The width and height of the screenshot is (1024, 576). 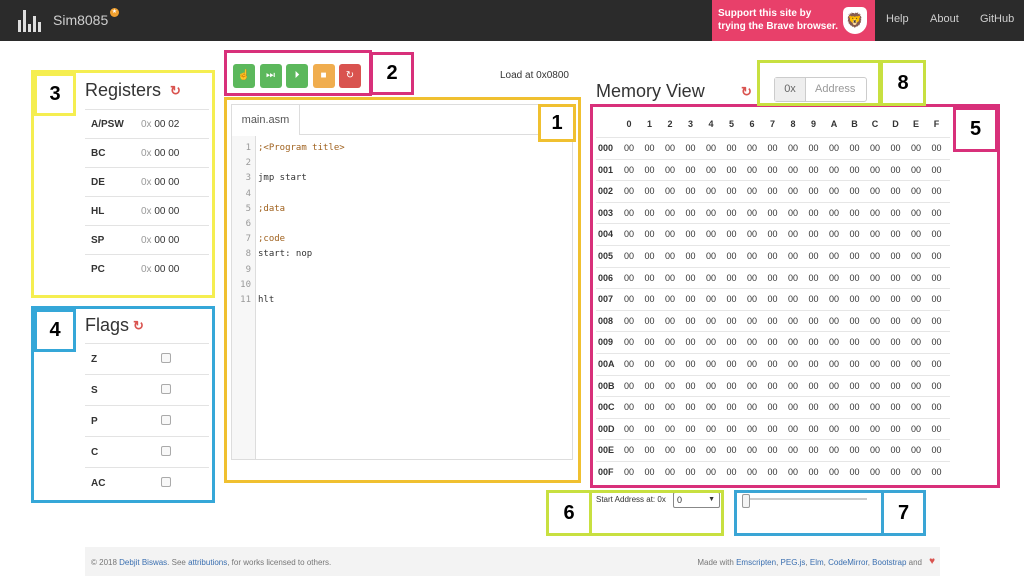 I want to click on stop-button: ■, so click(x=323, y=76).